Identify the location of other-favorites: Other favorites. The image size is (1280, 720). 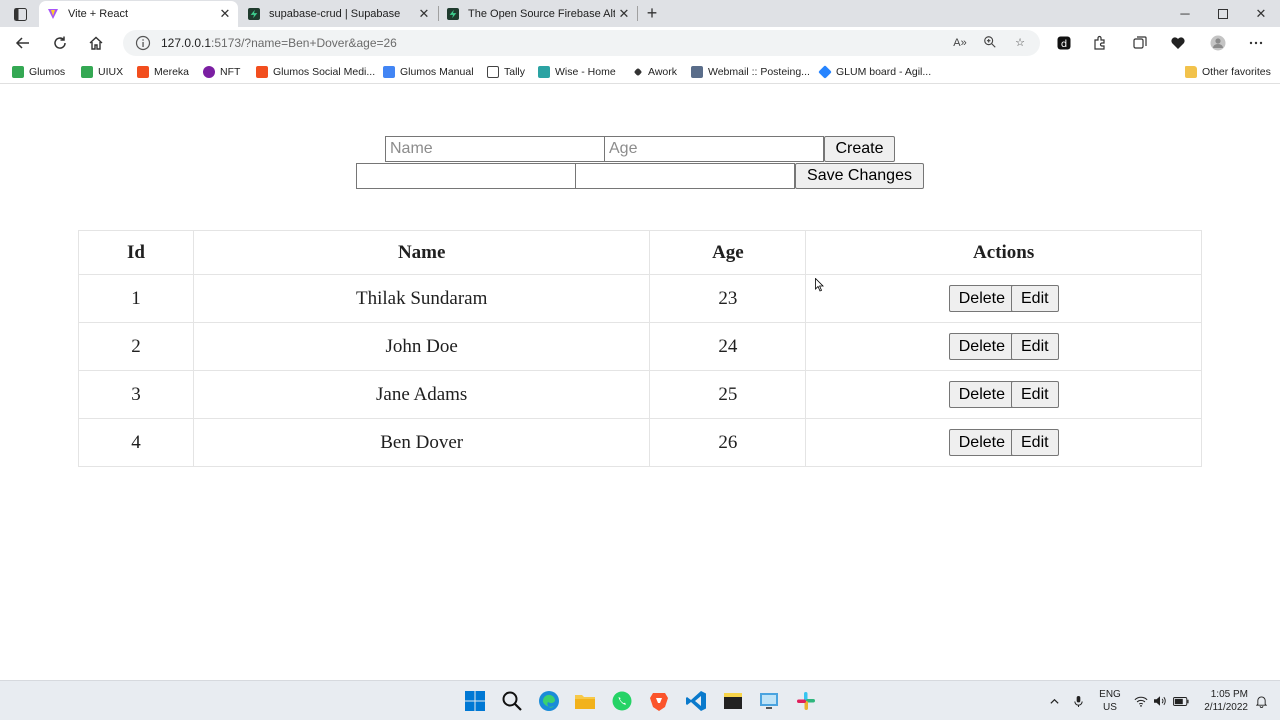
(1228, 71).